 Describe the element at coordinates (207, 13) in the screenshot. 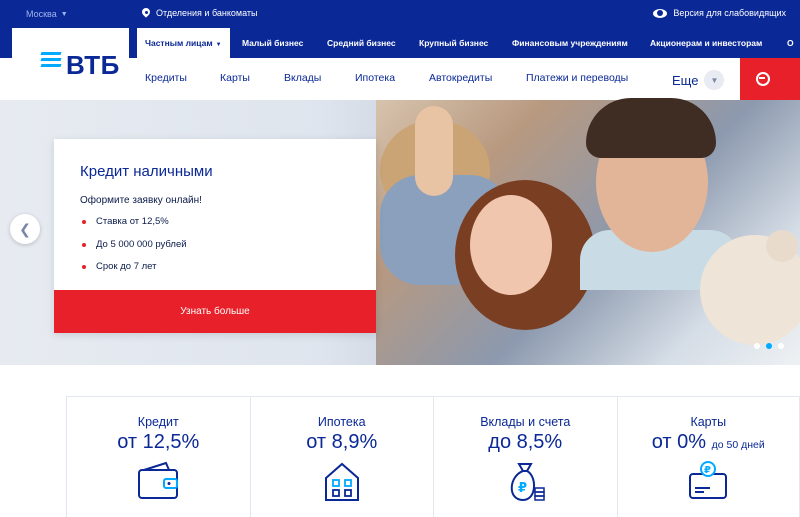

I see `branches-label: Отделения и банкоматы` at that location.